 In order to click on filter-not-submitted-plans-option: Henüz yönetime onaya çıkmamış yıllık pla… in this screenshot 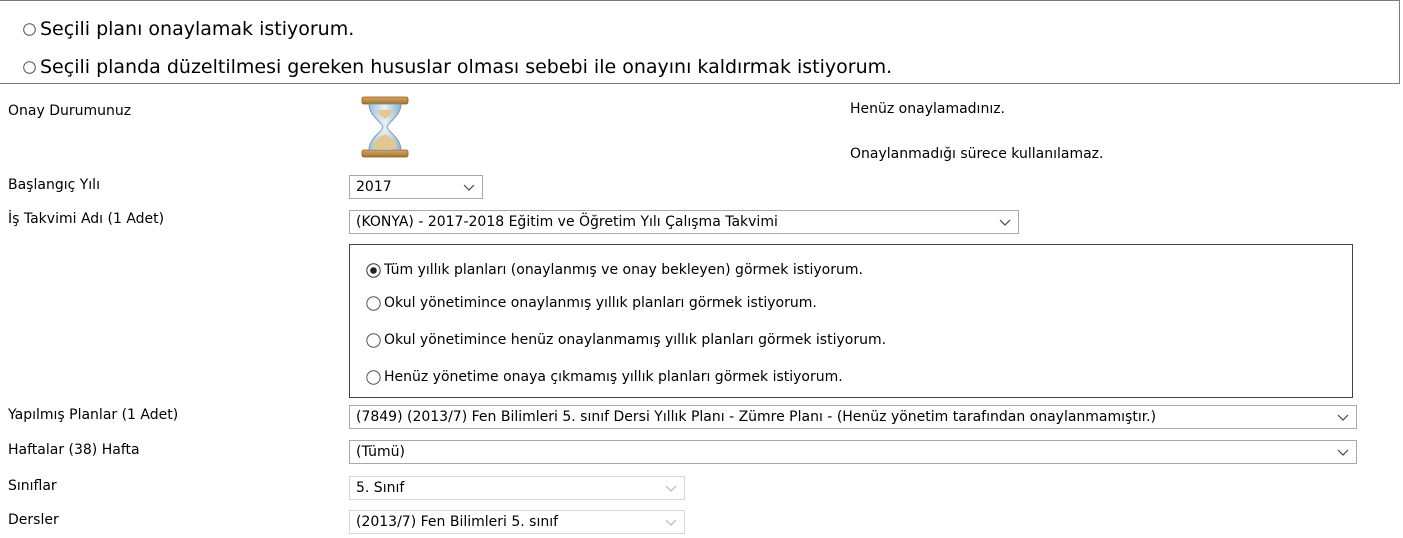, I will do `click(604, 377)`.